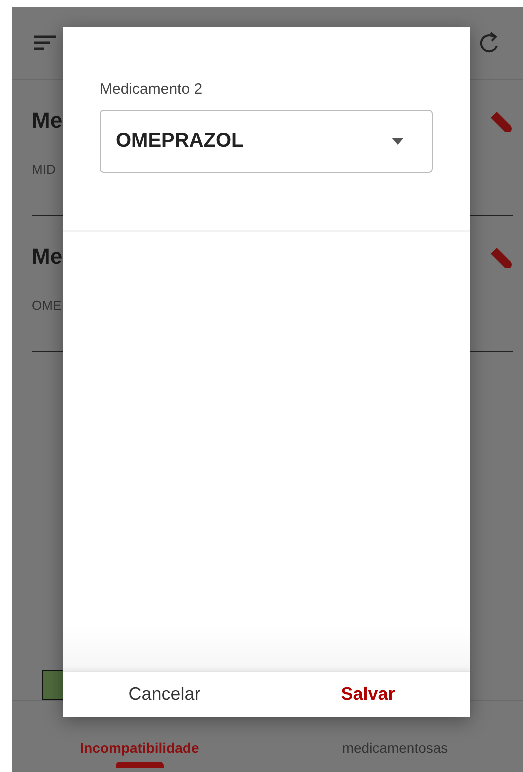  I want to click on cancel-button: Cancelar, so click(164, 694).